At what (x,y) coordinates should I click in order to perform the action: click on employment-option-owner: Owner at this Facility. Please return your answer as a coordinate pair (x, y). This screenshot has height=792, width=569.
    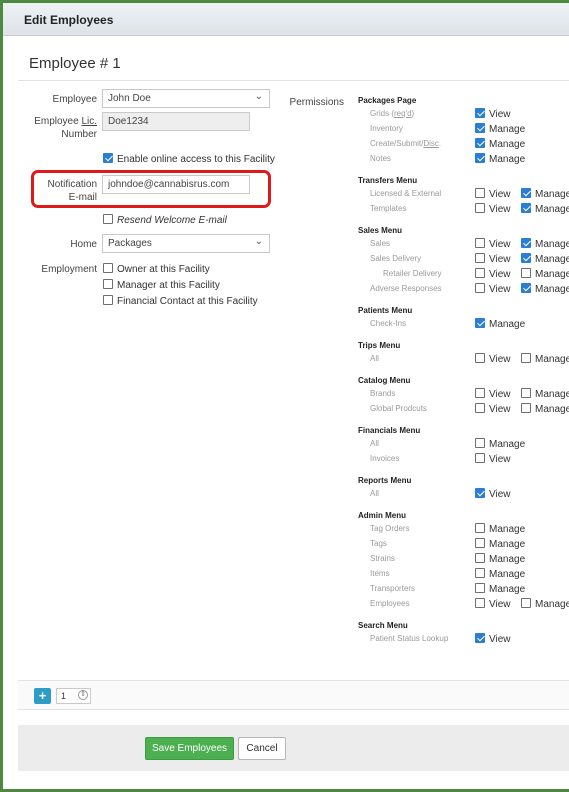
    Looking at the image, I should click on (156, 269).